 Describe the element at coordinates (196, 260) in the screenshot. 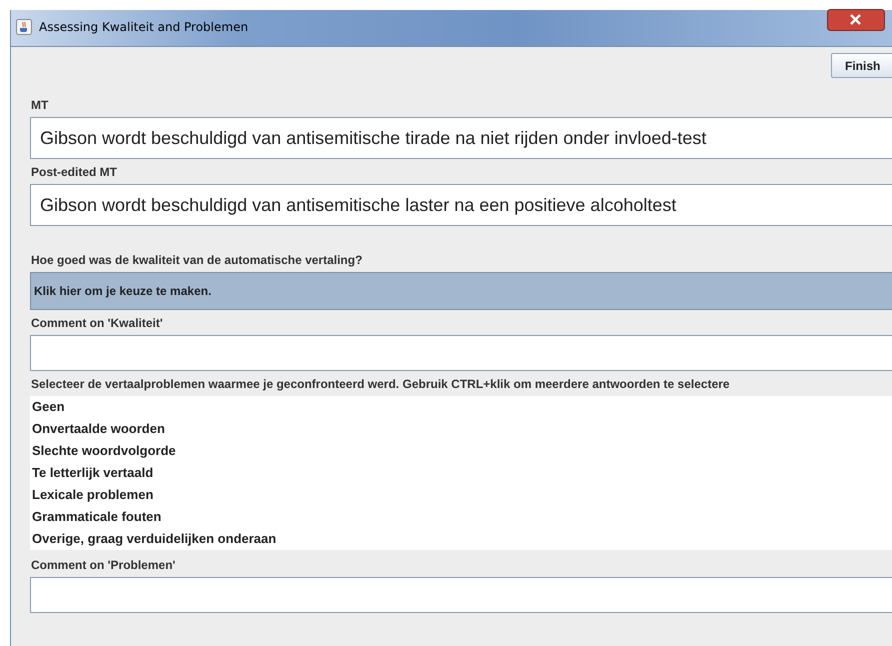

I see `question-label: Hoe goed was de kwaliteit van de automatische vertaling?` at that location.